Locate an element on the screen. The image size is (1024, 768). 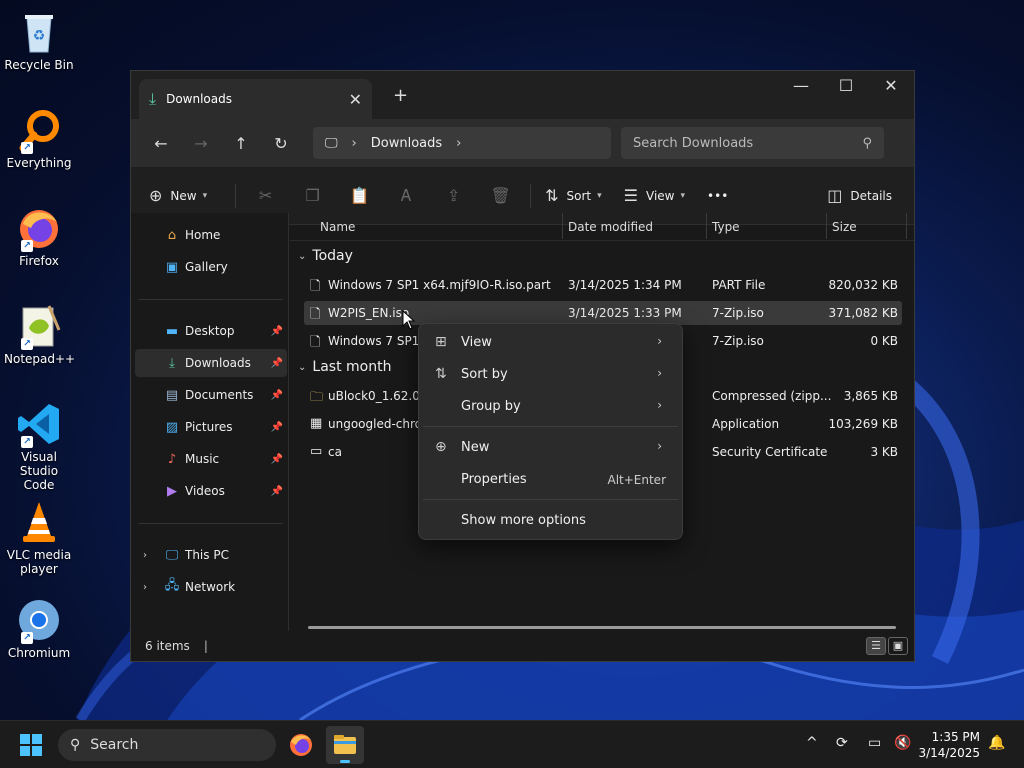
details-view-button: ☰ is located at coordinates (876, 646).